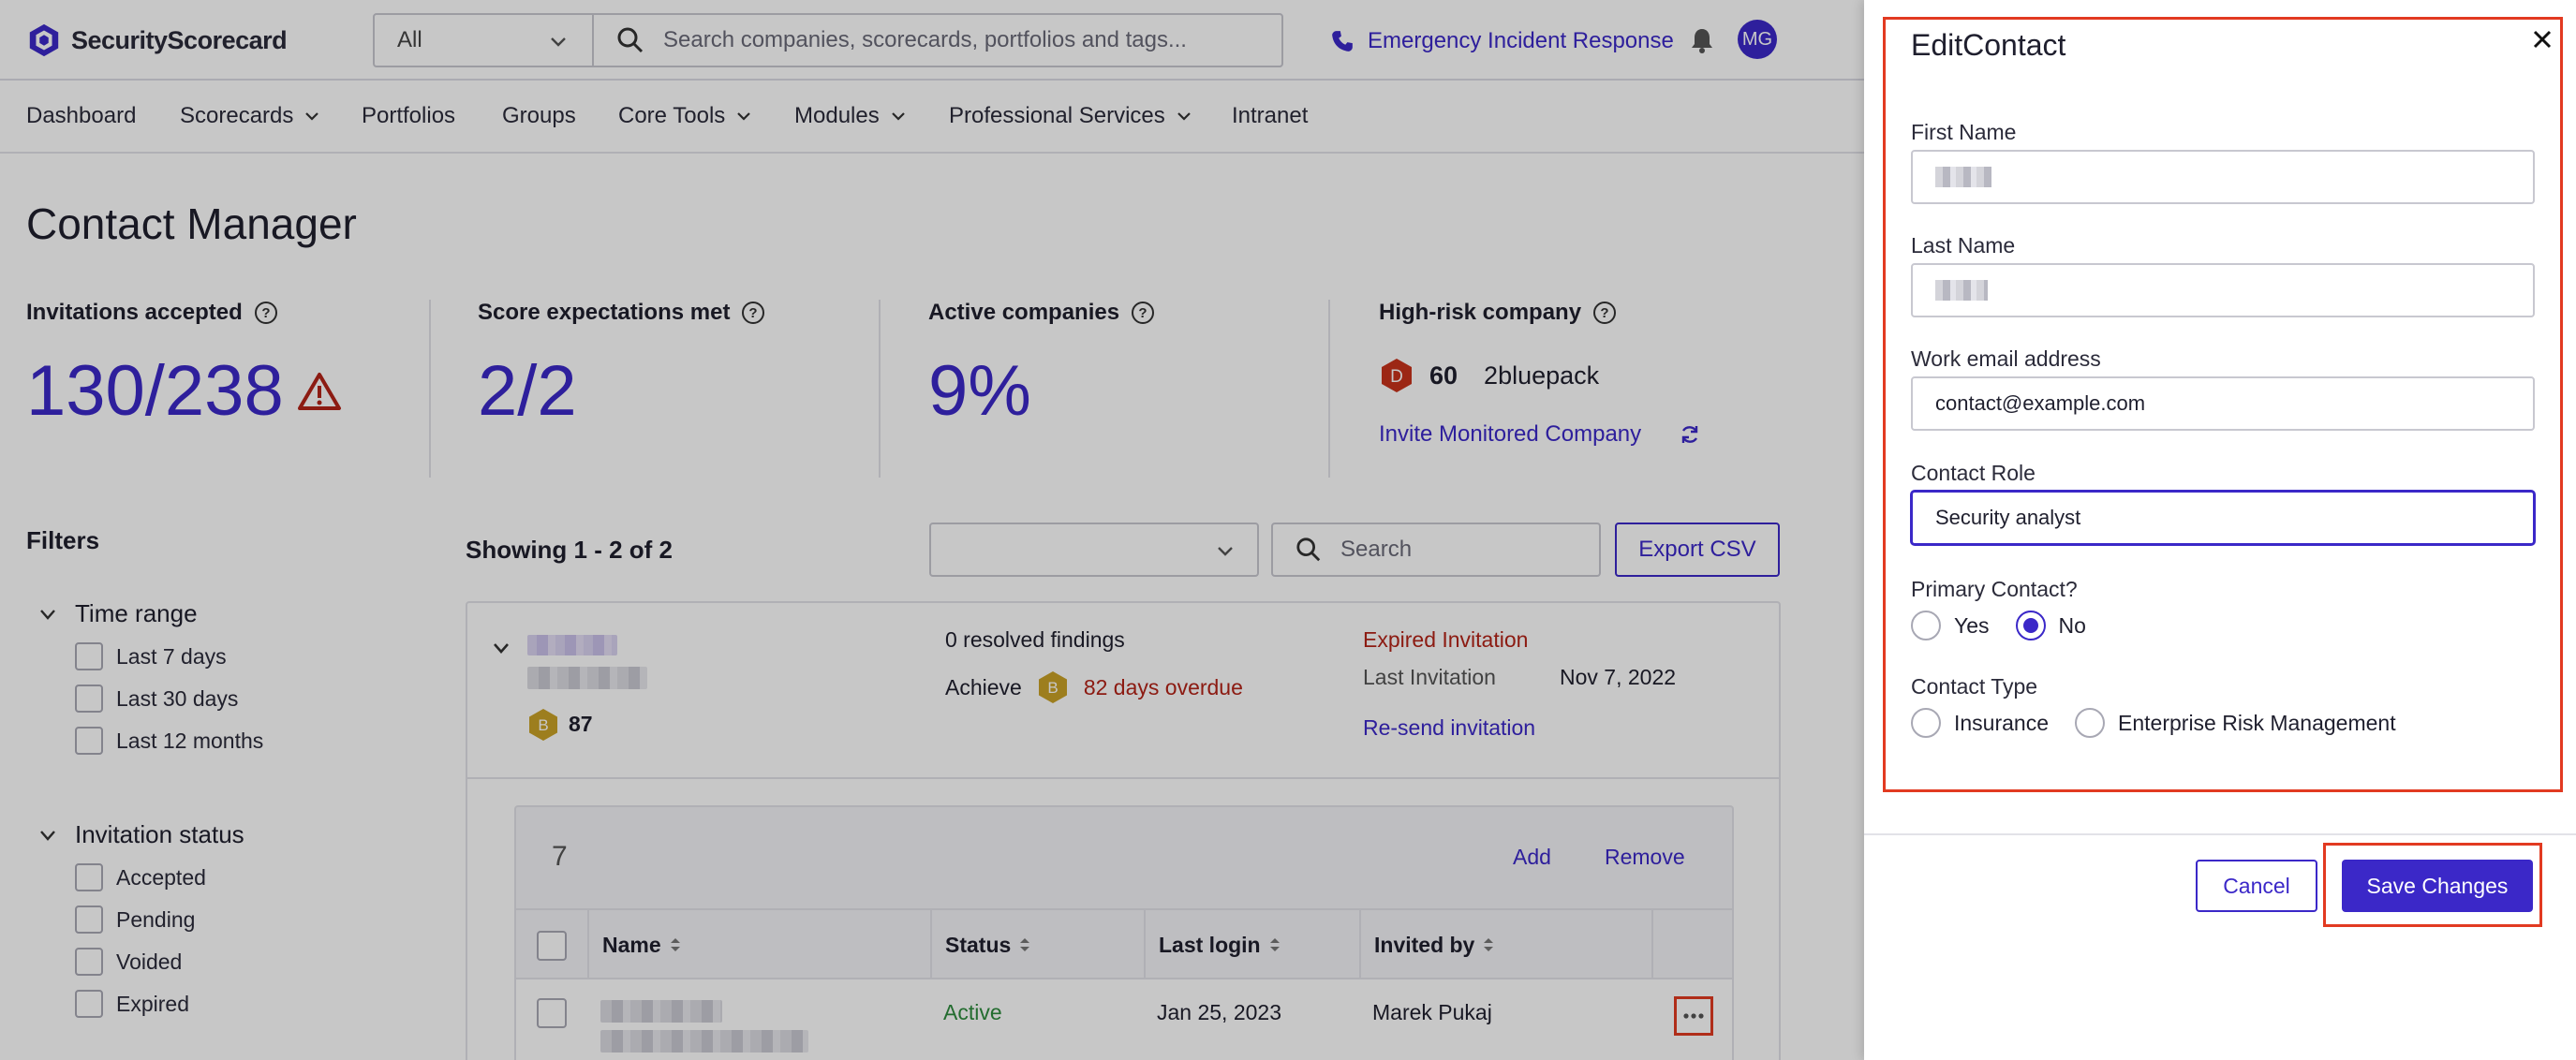 The image size is (2576, 1060). Describe the element at coordinates (2008, 517) in the screenshot. I see `contact-role-value: Security analyst` at that location.